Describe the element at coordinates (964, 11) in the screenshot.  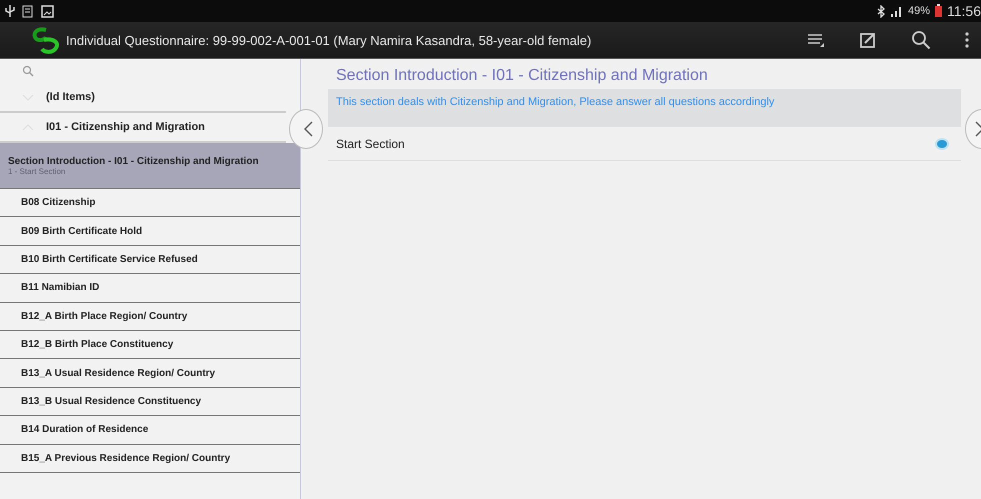
I see `clock: 11:56` at that location.